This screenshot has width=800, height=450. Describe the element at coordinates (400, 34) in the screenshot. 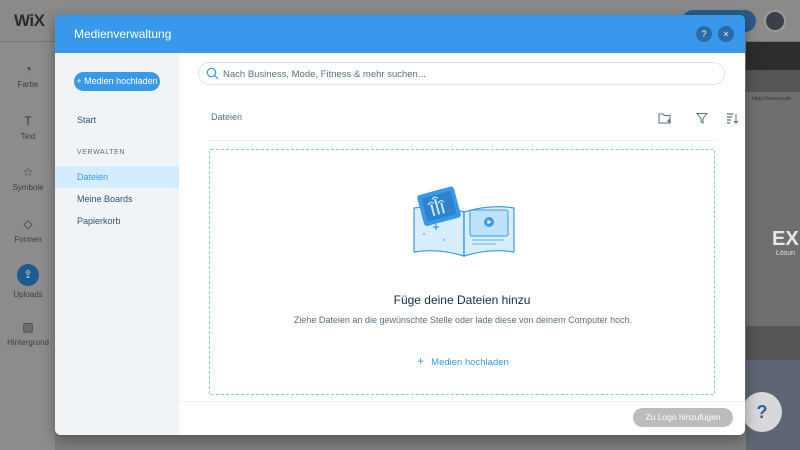

I see `dialog-header: Medienverwaltung ? ×` at that location.